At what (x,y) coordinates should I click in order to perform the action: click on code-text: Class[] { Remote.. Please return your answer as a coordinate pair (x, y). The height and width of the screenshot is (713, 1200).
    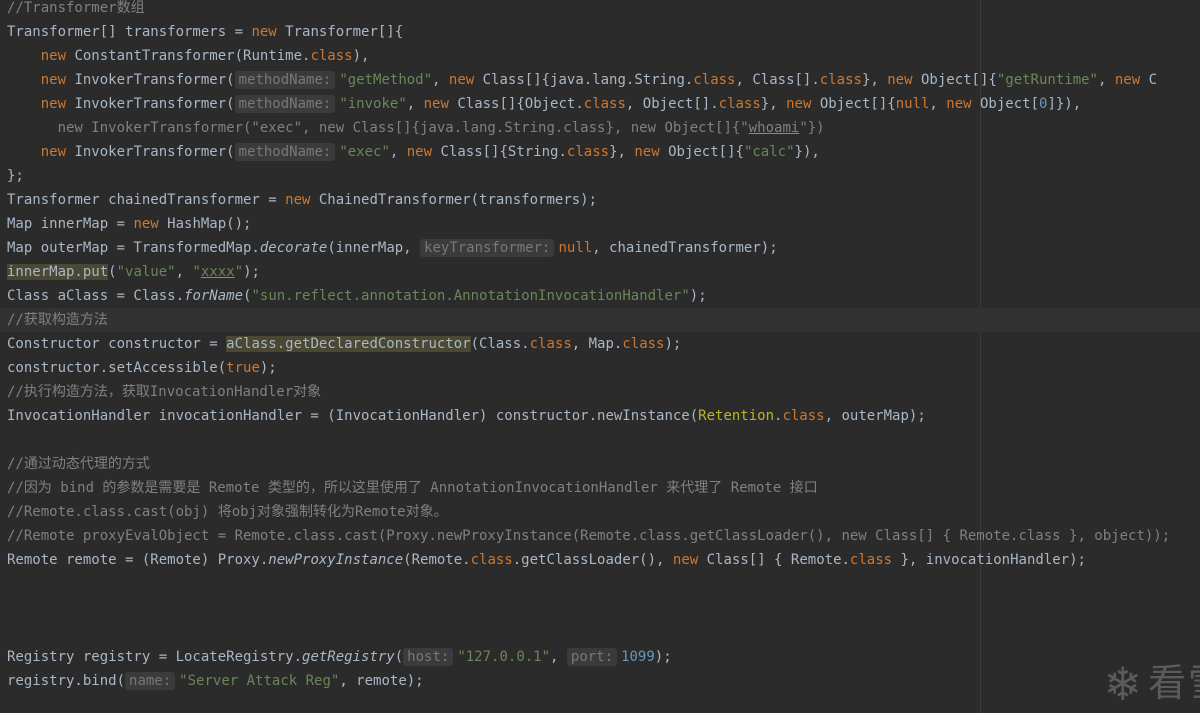
    Looking at the image, I should click on (774, 560).